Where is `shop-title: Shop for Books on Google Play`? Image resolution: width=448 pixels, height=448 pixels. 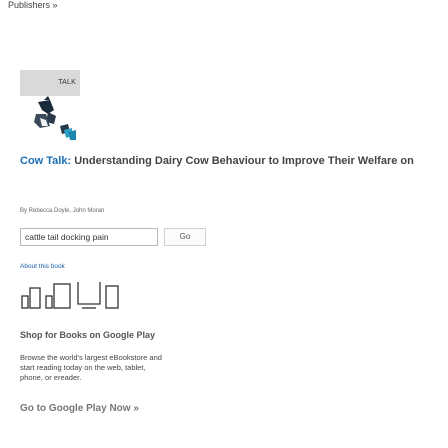
shop-title: Shop for Books on Google Play is located at coordinates (88, 335).